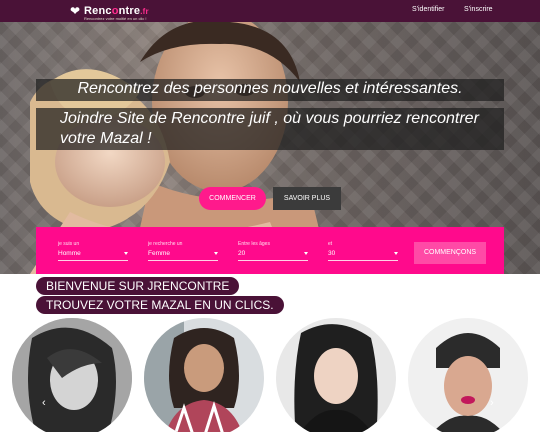  What do you see at coordinates (273, 251) in the screenshot?
I see `age-min-select: Entre les âges 20` at bounding box center [273, 251].